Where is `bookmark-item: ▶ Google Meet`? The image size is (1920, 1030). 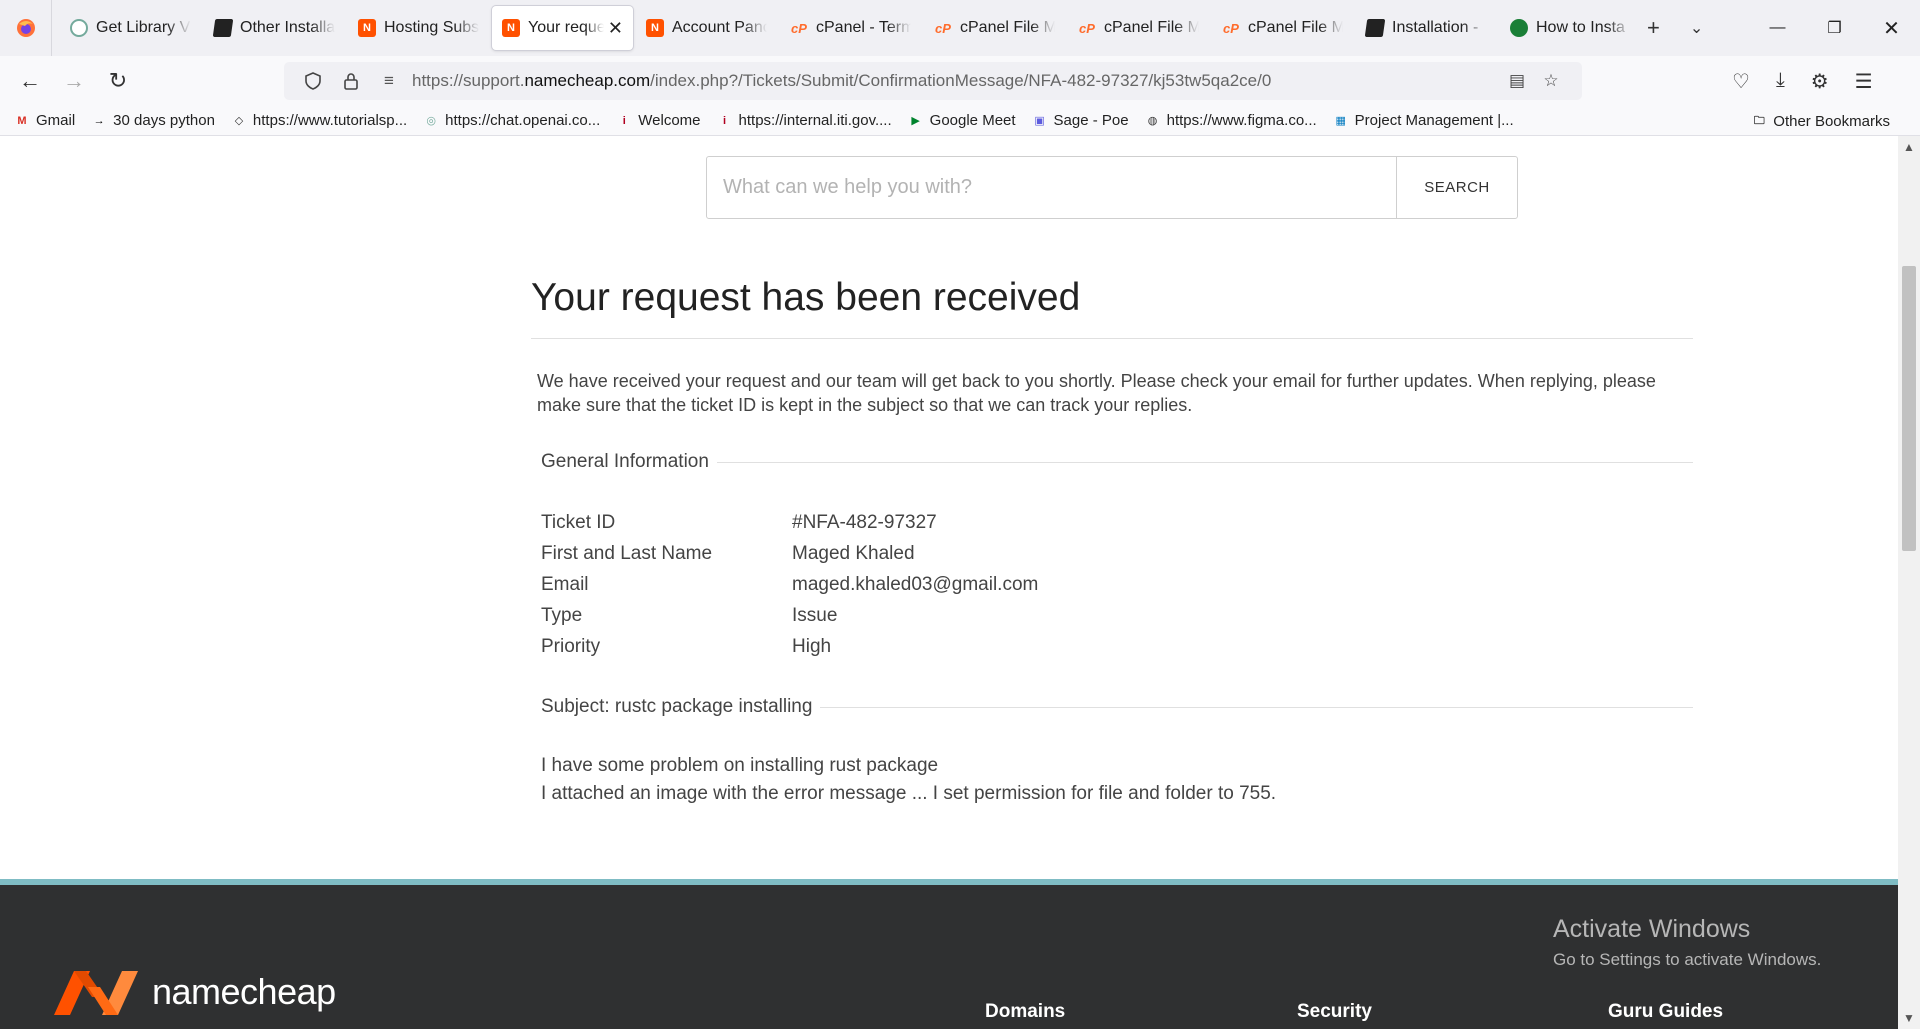
bookmark-item: ▶ Google Meet is located at coordinates (962, 120).